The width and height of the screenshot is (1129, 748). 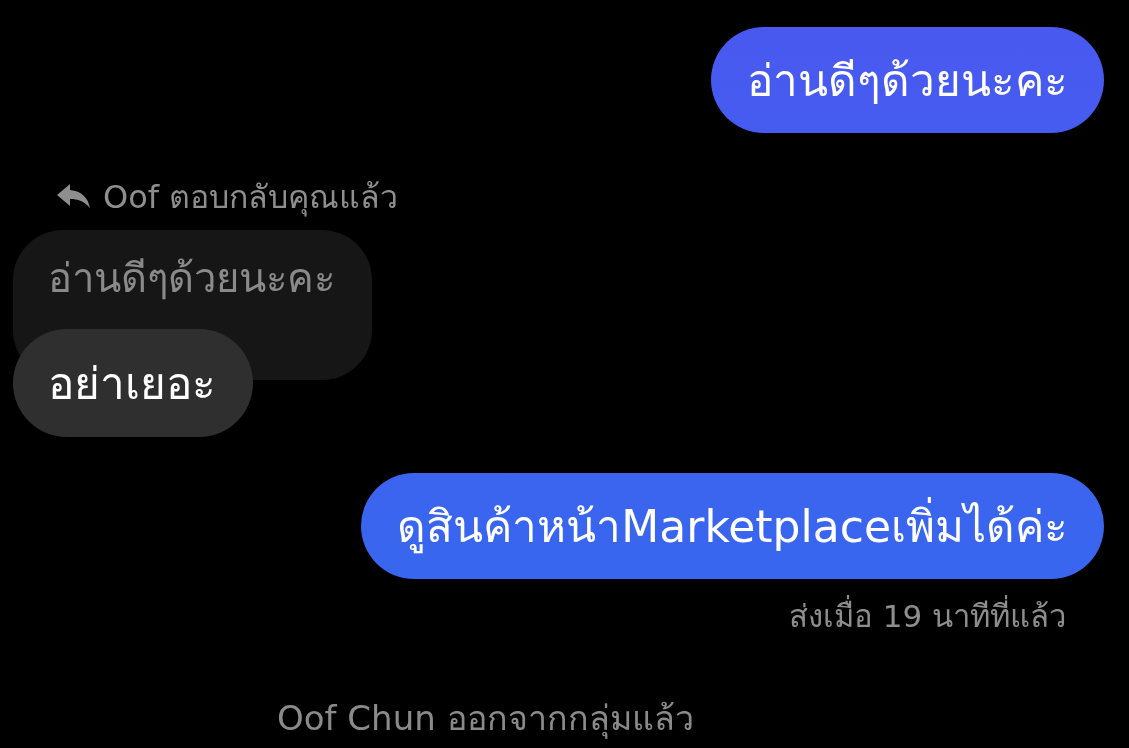 I want to click on system-message: Oof Chun ออกจากกลุ่มแล้ว, so click(x=485, y=719).